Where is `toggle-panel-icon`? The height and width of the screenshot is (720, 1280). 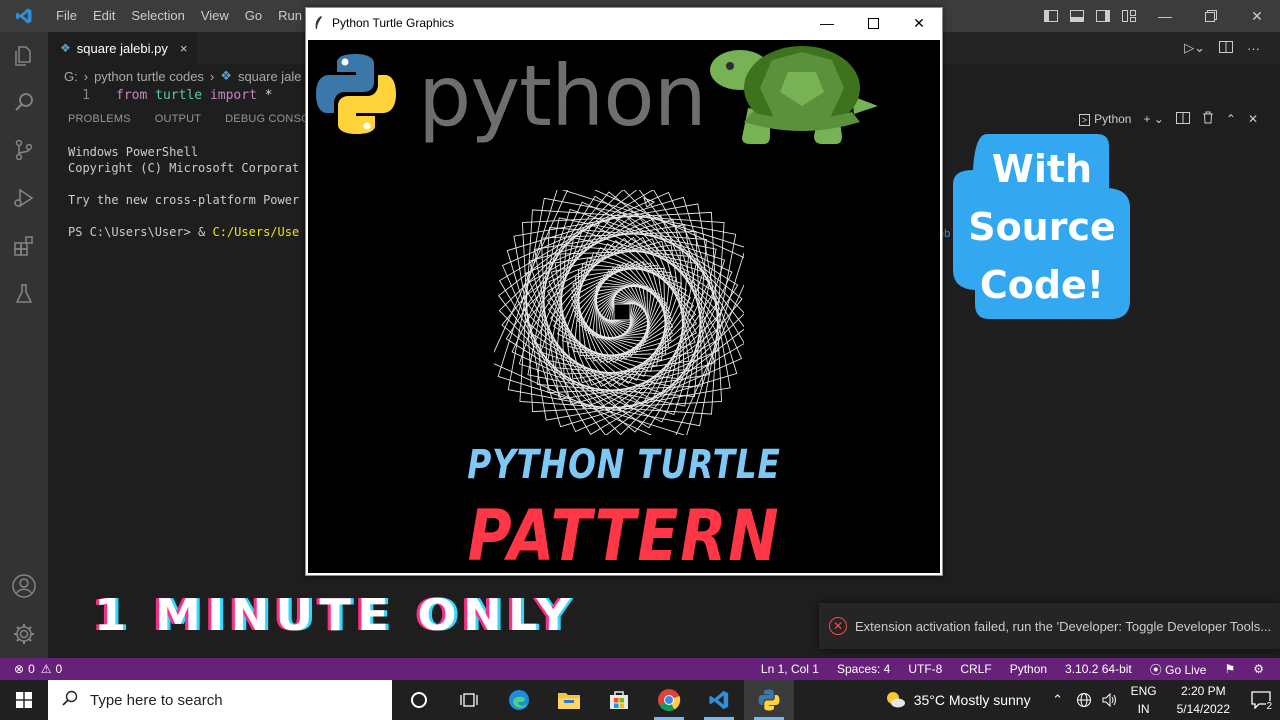 toggle-panel-icon is located at coordinates (1077, 16).